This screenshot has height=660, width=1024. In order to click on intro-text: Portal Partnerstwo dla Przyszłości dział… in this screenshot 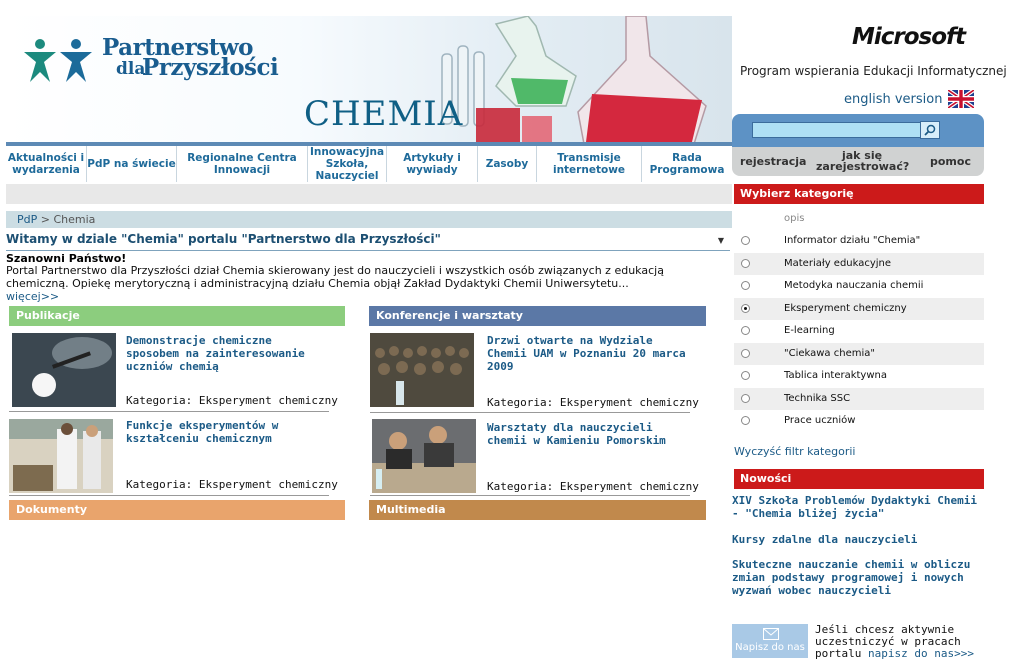, I will do `click(335, 277)`.